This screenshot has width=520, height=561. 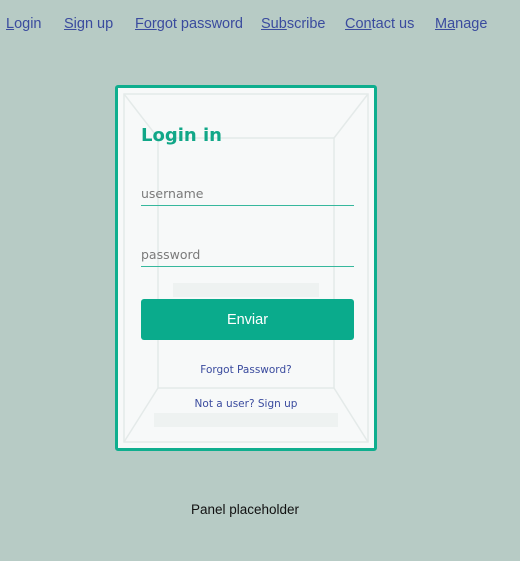 I want to click on nav-link-forgot-label: got password, so click(x=199, y=24).